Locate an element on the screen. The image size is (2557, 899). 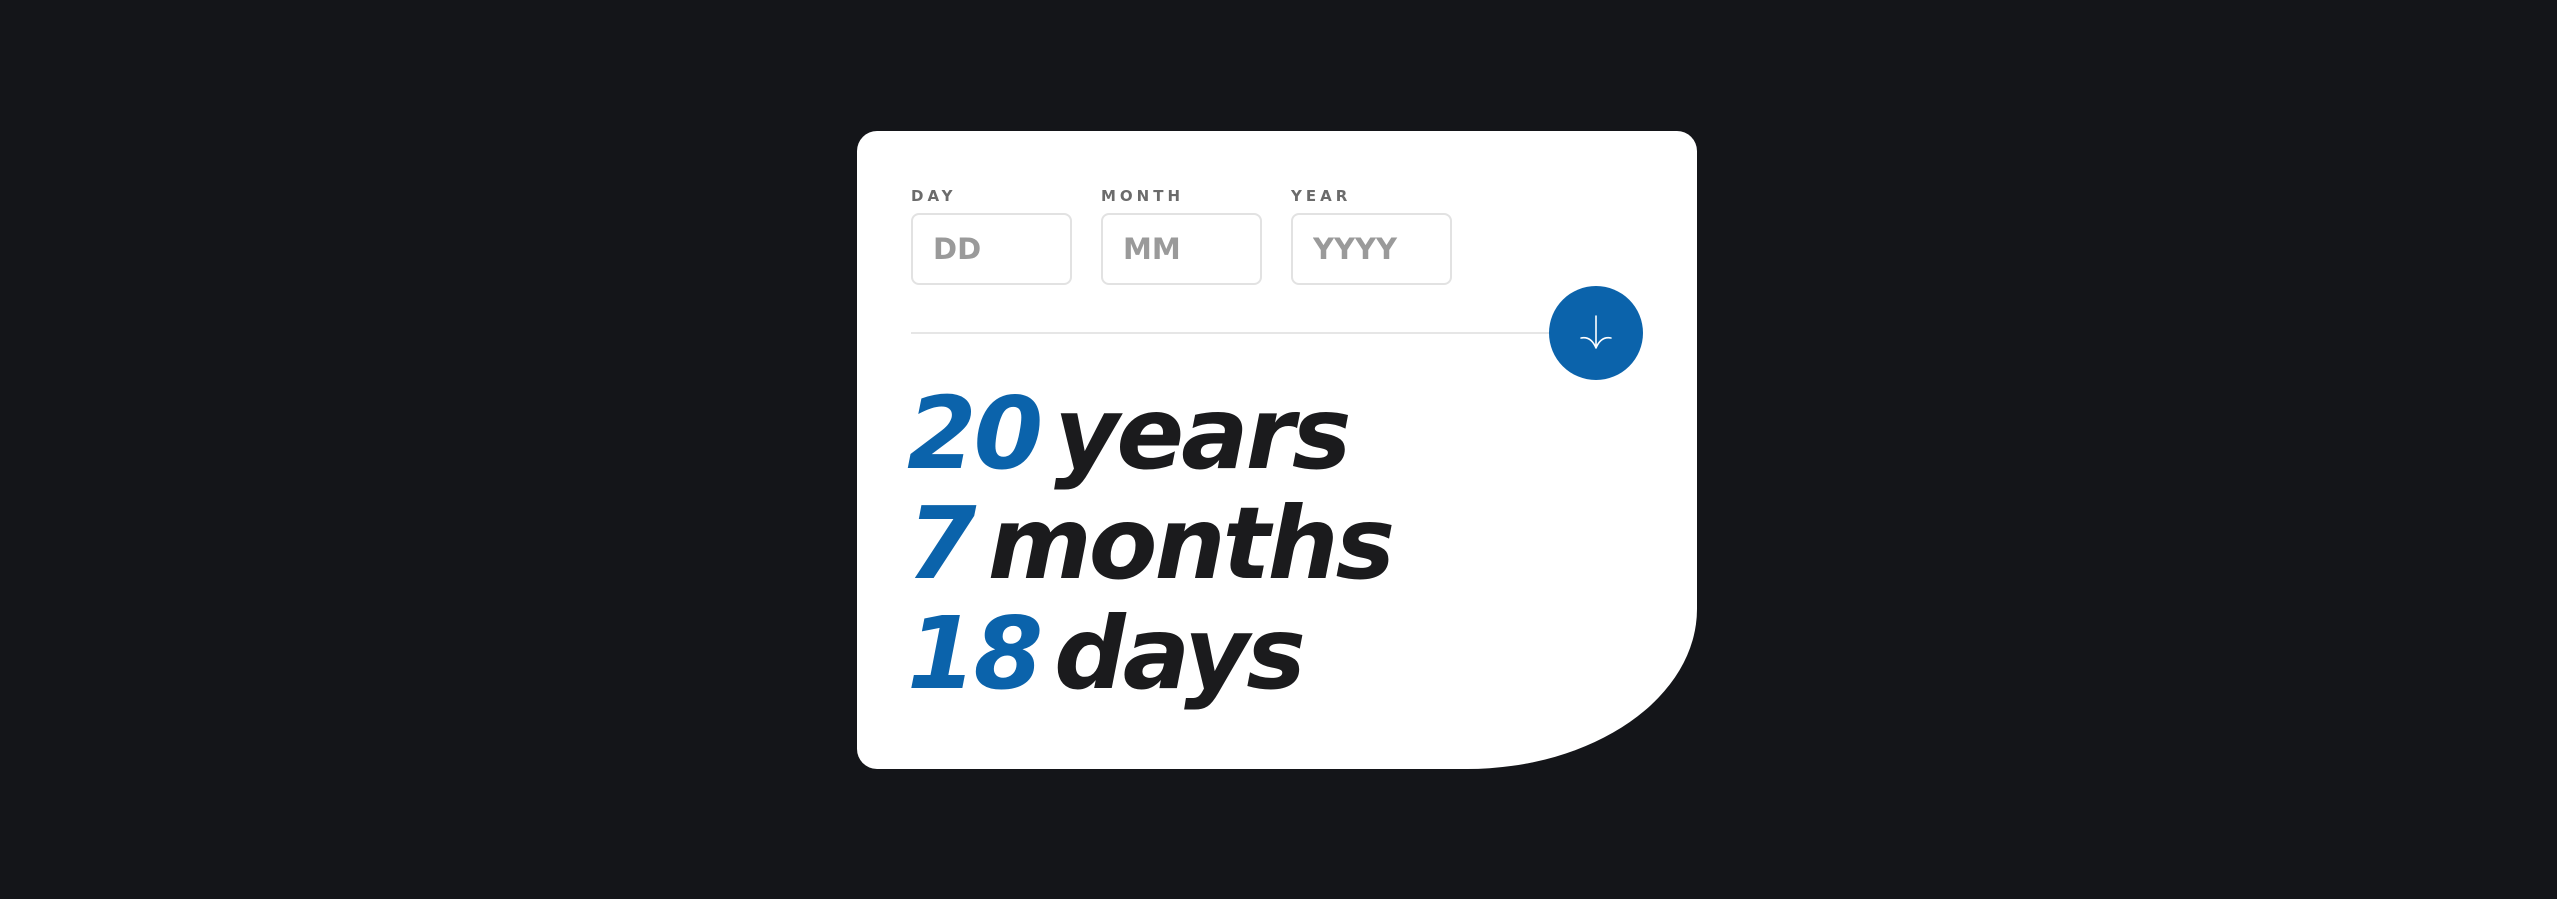
year-label: YEAR is located at coordinates (1321, 196).